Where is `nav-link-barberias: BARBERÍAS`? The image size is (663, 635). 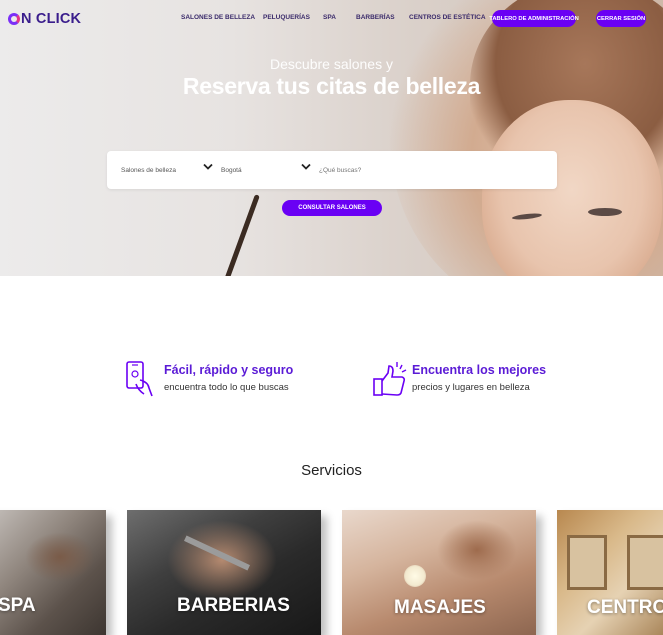 nav-link-barberias: BARBERÍAS is located at coordinates (375, 17).